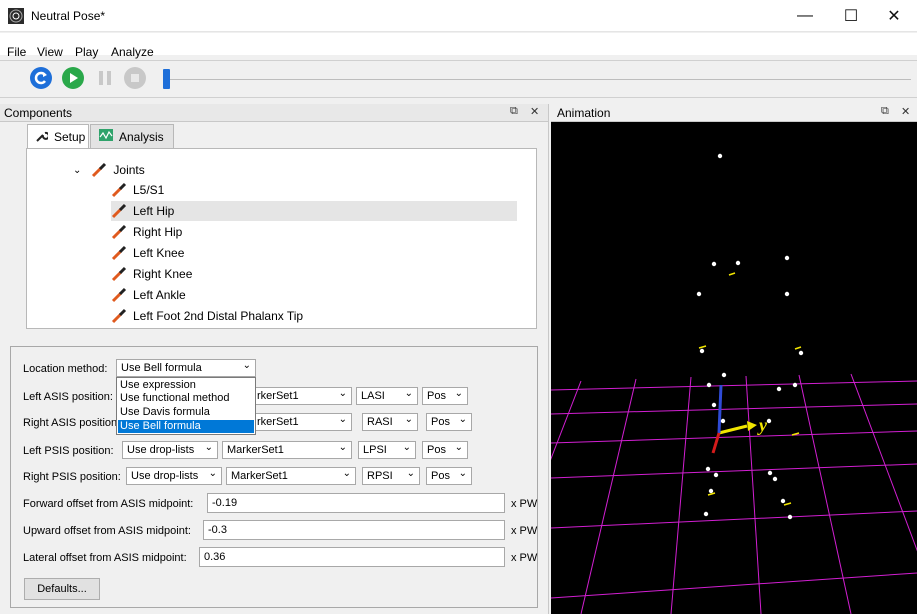 This screenshot has height=614, width=917. Describe the element at coordinates (141, 136) in the screenshot. I see `tab-analysis-label: Analysis` at that location.